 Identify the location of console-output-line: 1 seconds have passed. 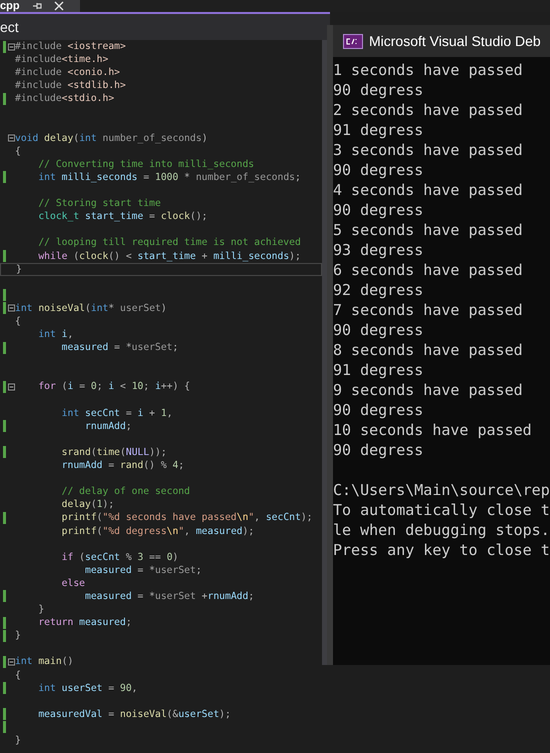
(428, 70).